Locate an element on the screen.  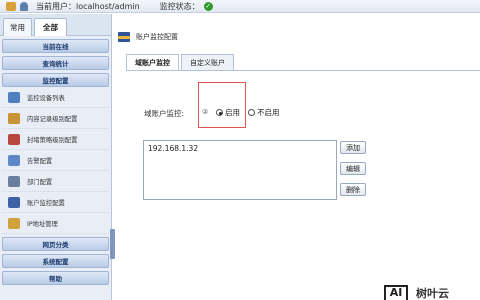
current-user-label: 当前用户：localhost/admin is located at coordinates (88, 6).